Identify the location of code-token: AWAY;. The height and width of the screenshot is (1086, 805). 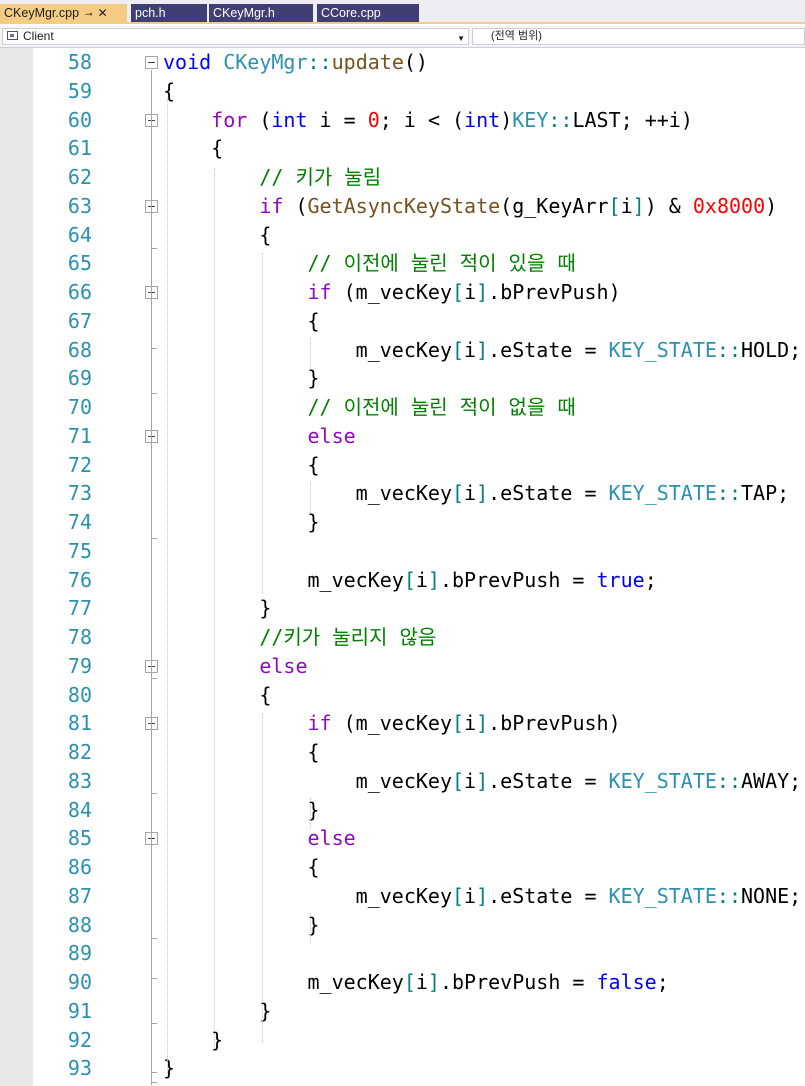
(771, 780).